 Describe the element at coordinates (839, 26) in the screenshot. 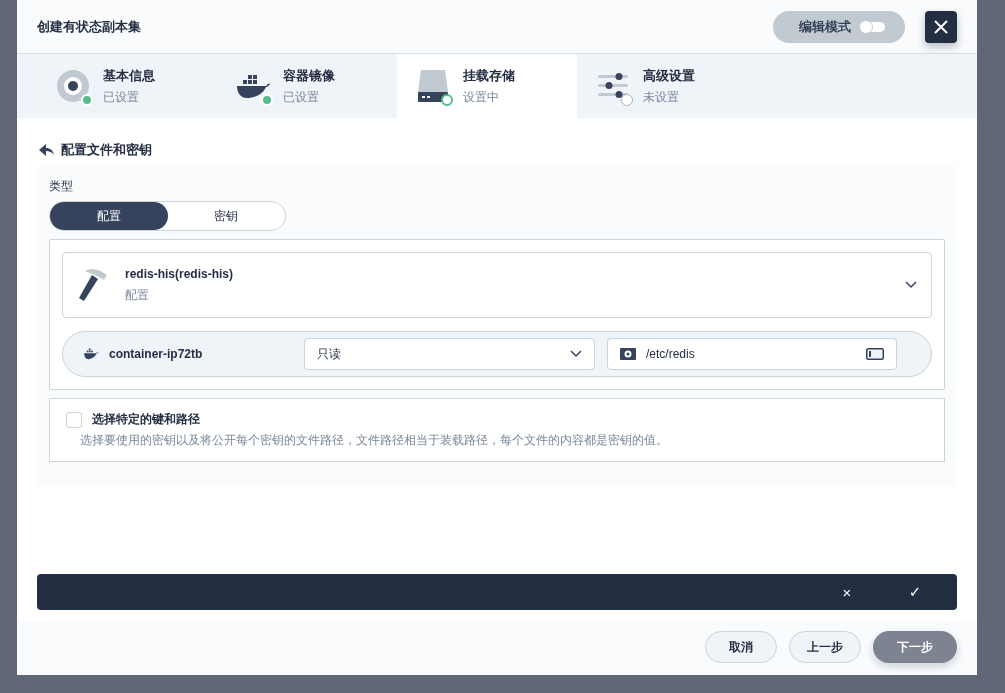

I see `edit-mode-toggle: 编辑模式` at that location.